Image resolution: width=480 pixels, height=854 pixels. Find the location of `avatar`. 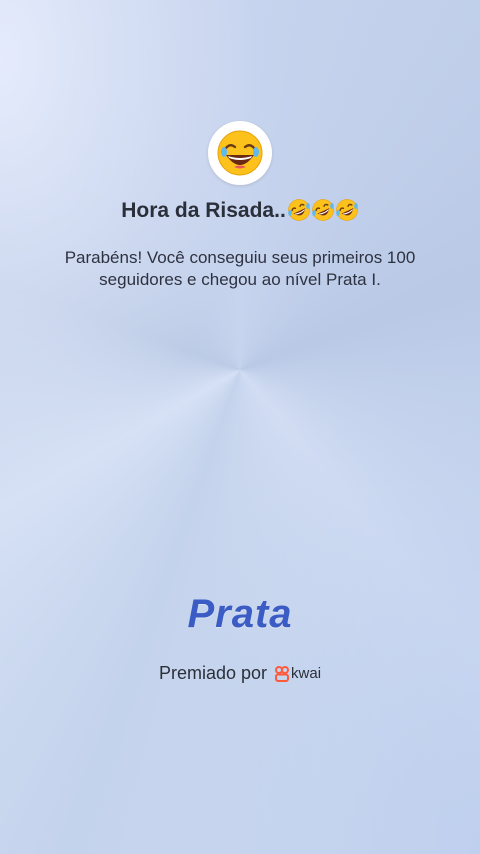

avatar is located at coordinates (240, 153).